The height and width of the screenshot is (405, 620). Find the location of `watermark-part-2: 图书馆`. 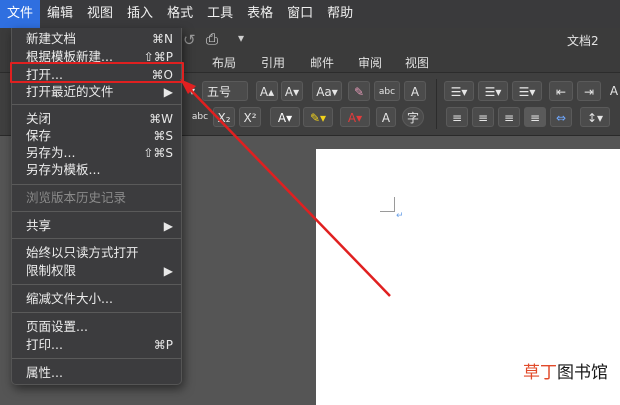

watermark-part-2: 图书馆 is located at coordinates (582, 373).